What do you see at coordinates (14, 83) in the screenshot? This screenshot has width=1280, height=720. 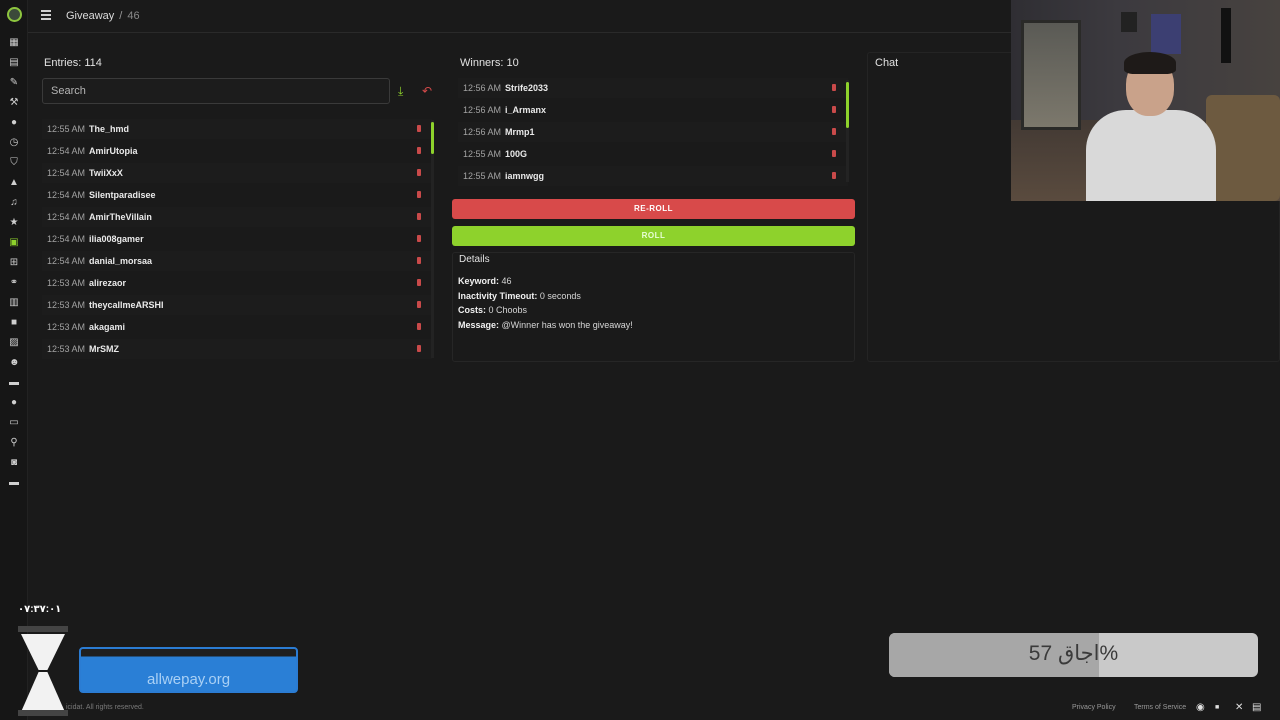 I see `pen-icon: ✎` at bounding box center [14, 83].